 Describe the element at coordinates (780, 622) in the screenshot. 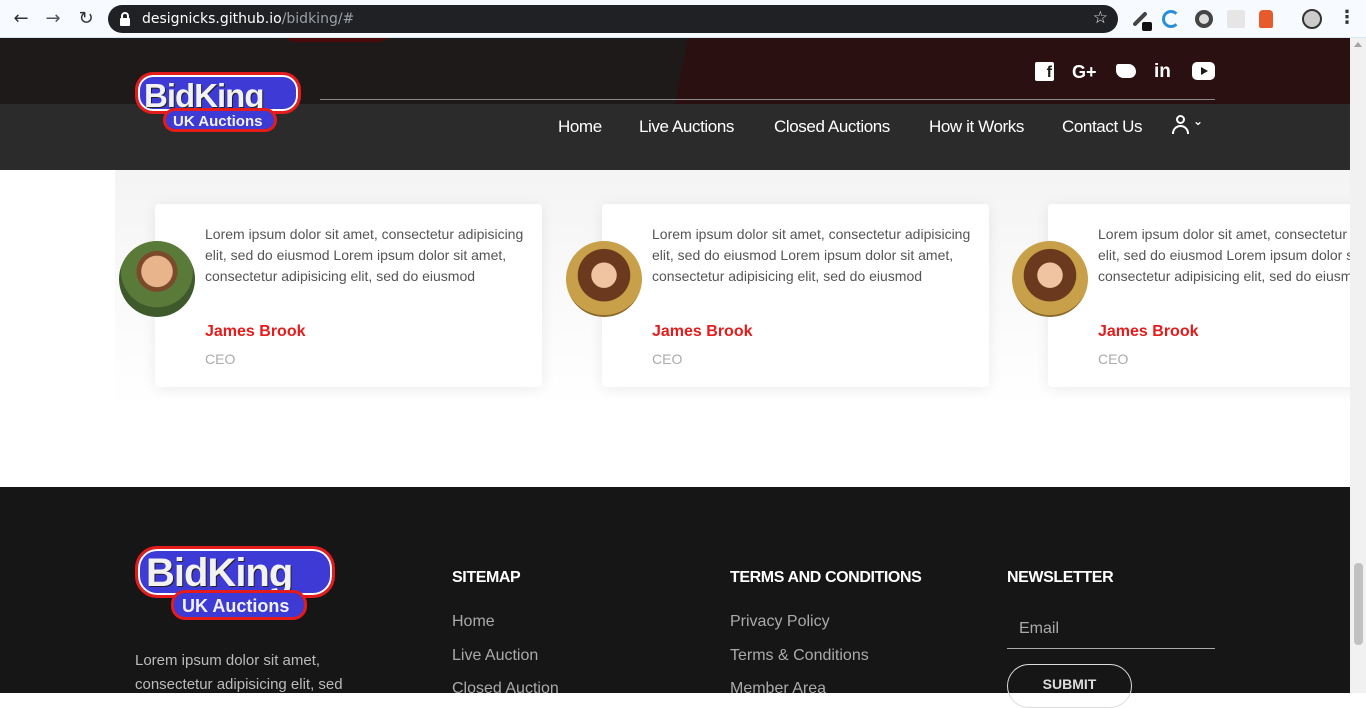

I see `footer-link-privacy-policy: Privacy Policy` at that location.